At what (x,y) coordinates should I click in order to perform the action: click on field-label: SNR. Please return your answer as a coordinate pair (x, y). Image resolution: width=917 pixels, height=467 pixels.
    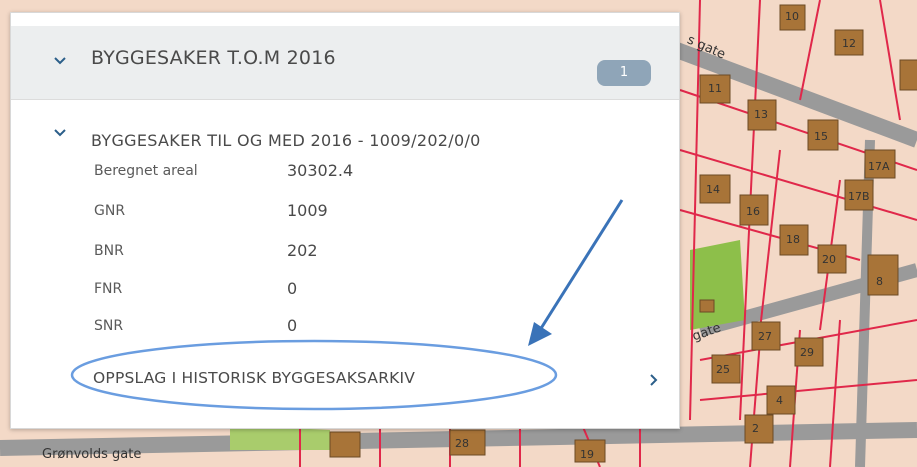
    Looking at the image, I should click on (109, 326).